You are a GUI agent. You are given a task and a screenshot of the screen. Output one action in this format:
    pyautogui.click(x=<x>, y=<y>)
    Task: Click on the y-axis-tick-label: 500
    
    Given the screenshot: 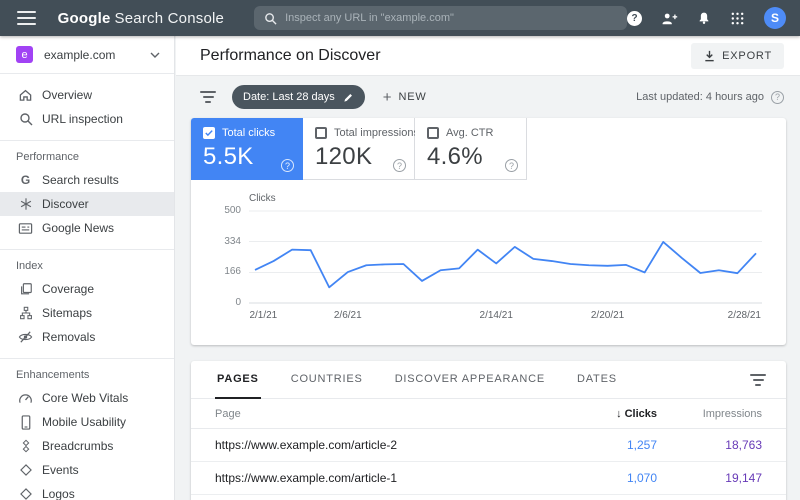 What is the action you would take?
    pyautogui.click(x=232, y=210)
    